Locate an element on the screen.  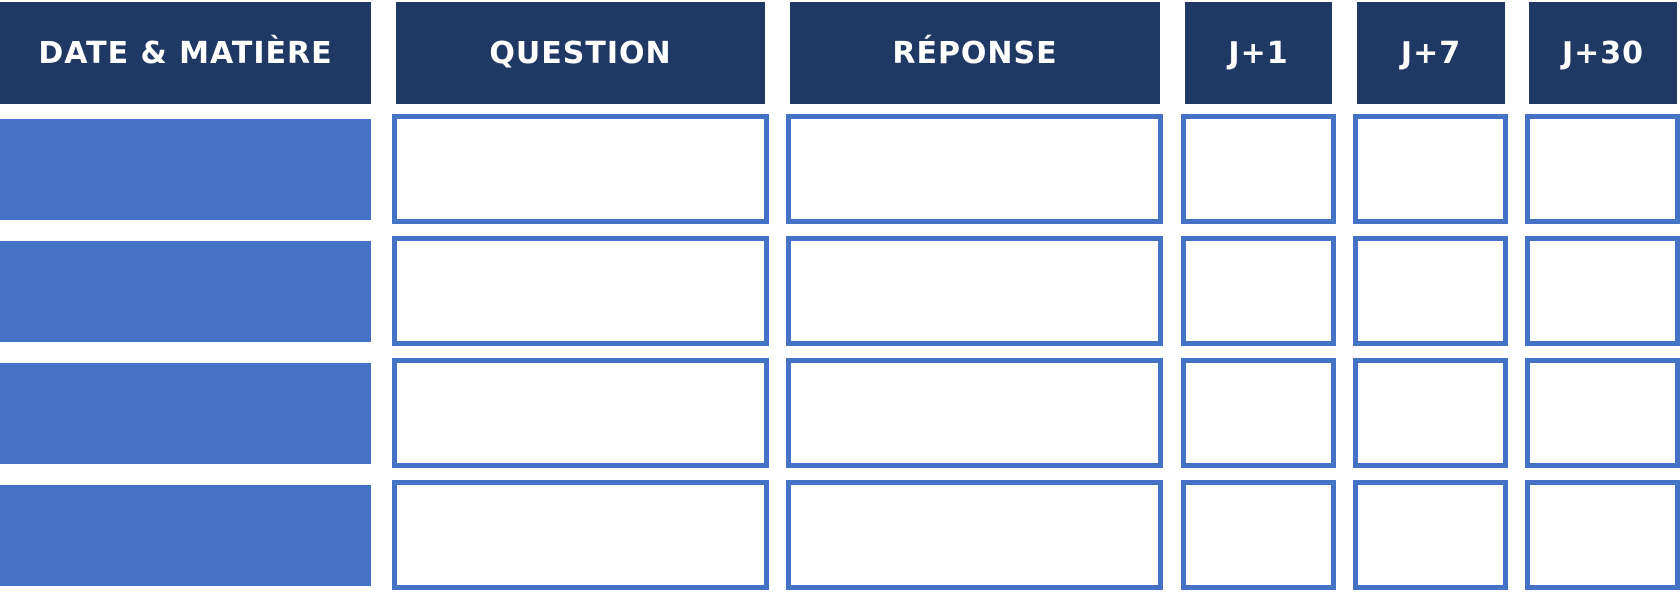
header-j30: J+30 is located at coordinates (1603, 53).